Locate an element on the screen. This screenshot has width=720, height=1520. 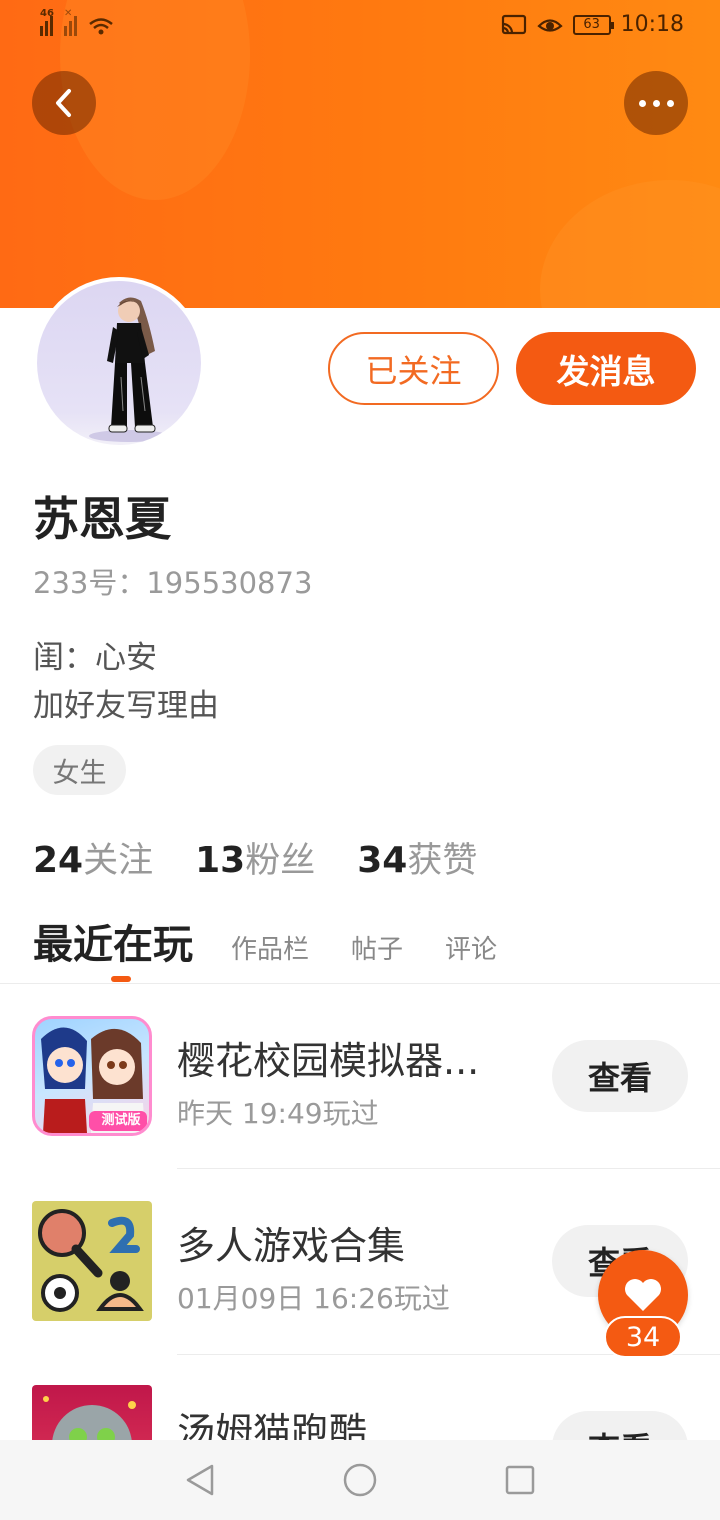
wifi-icon is located at coordinates (101, 26).